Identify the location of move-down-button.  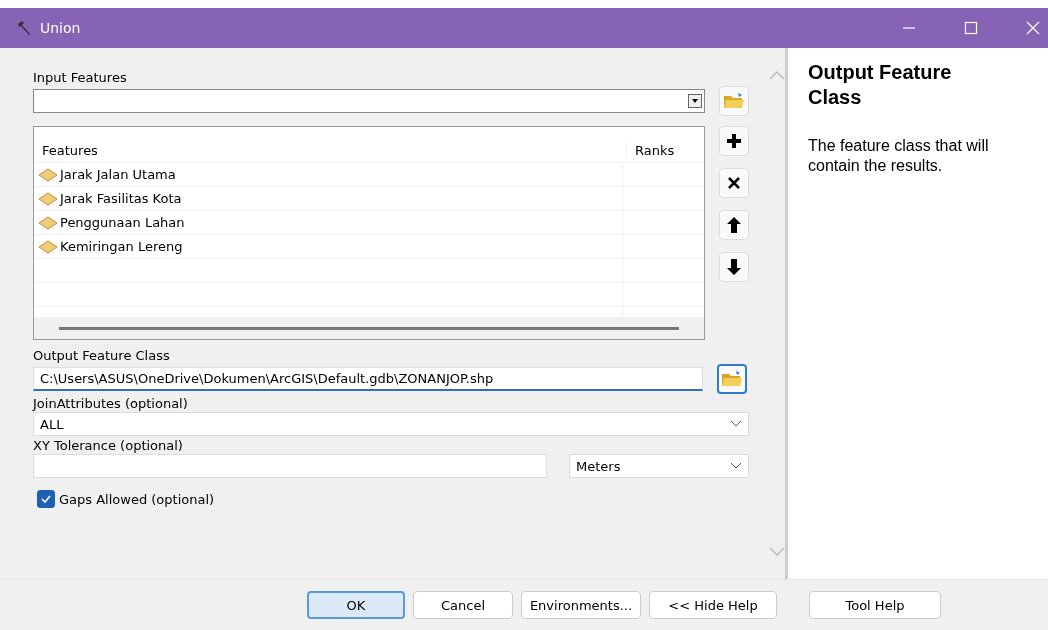
(734, 267).